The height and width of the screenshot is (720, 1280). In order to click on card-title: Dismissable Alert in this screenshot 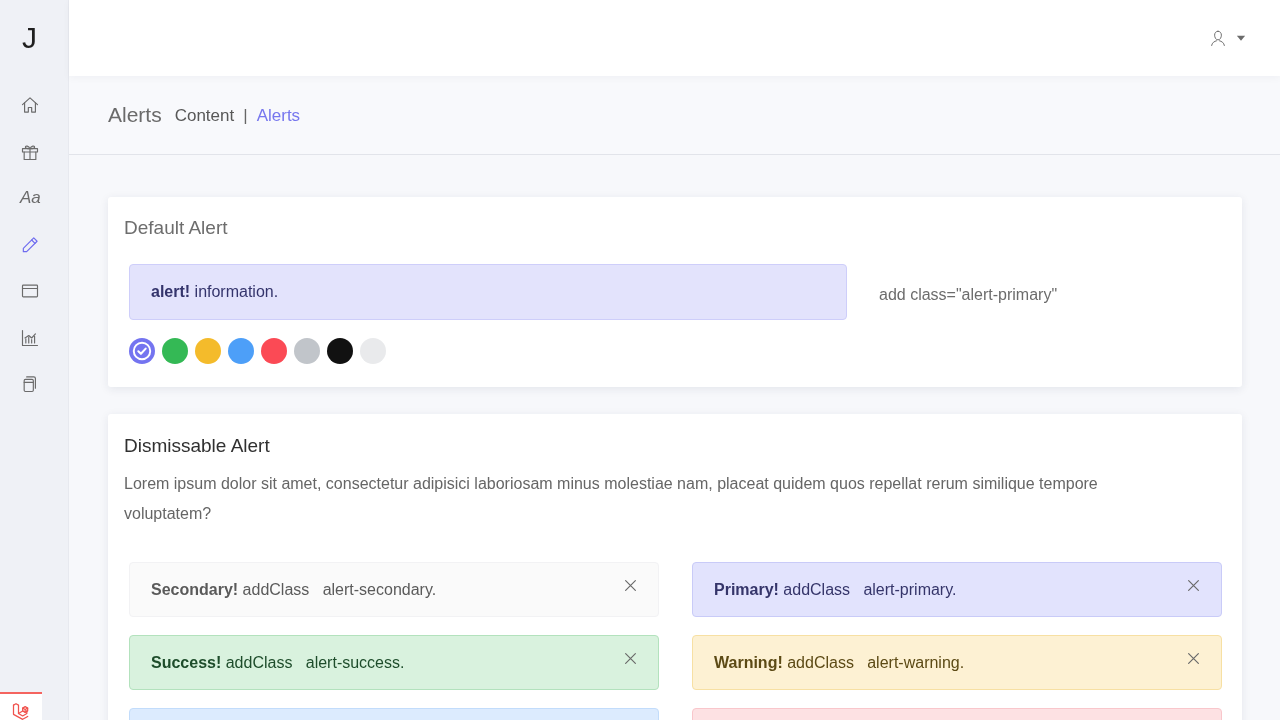, I will do `click(197, 446)`.